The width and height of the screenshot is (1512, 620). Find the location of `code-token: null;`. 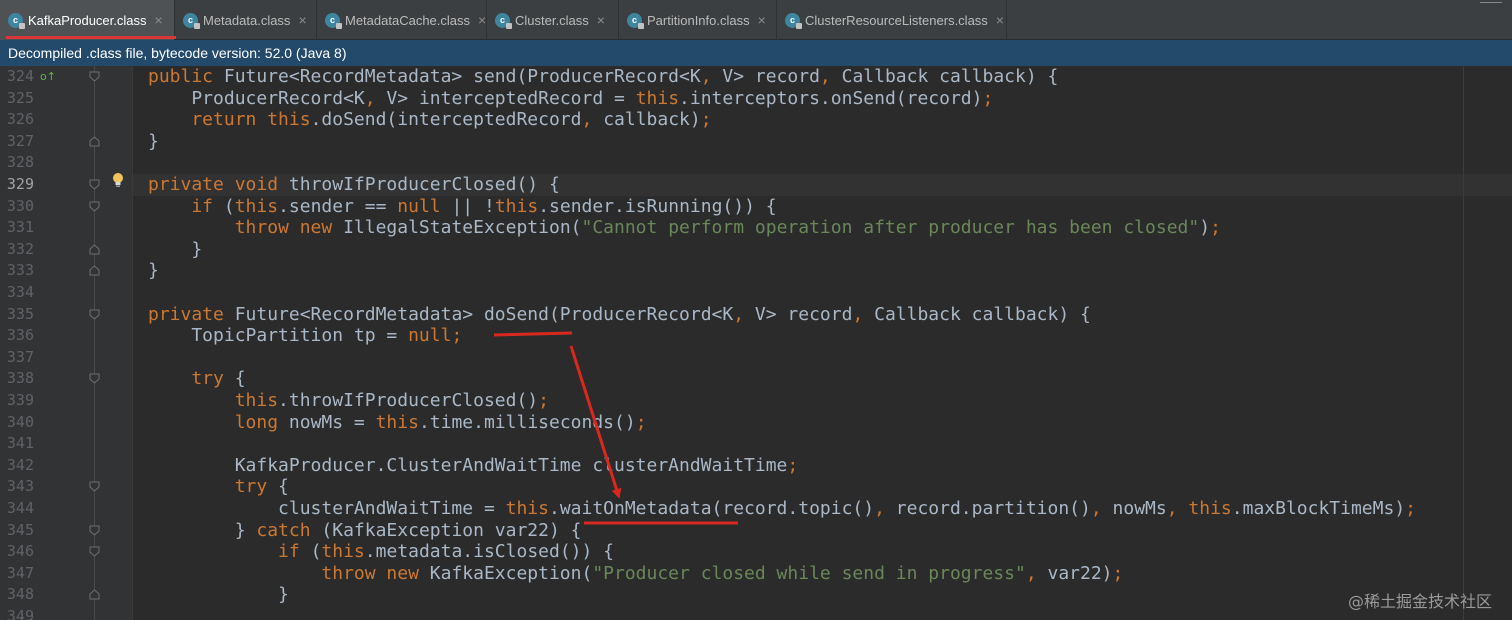

code-token: null; is located at coordinates (435, 336).